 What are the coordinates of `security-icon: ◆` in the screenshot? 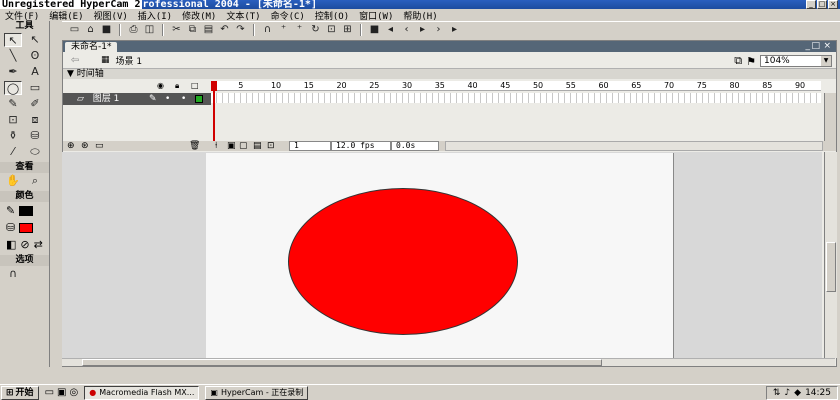 It's located at (797, 393).